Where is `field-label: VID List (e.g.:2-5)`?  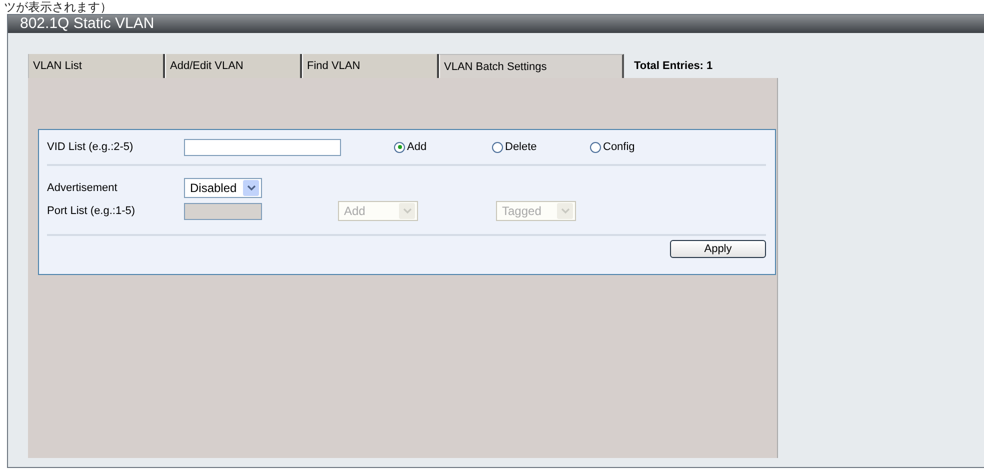 field-label: VID List (e.g.:2-5) is located at coordinates (90, 147).